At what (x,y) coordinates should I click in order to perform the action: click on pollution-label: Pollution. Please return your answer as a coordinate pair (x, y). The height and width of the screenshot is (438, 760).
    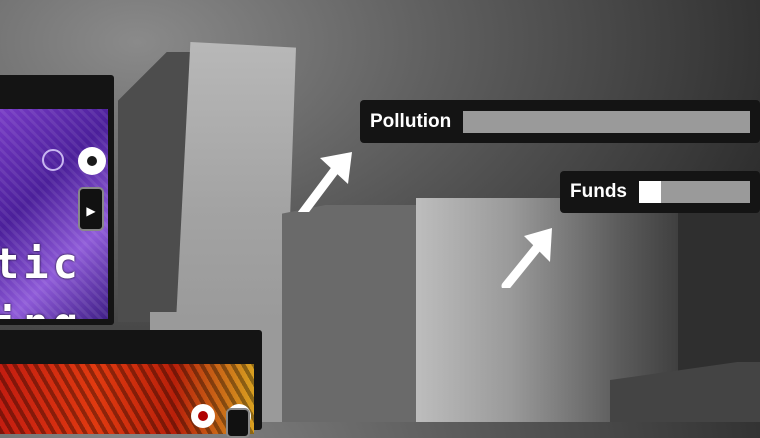
    Looking at the image, I should click on (411, 121).